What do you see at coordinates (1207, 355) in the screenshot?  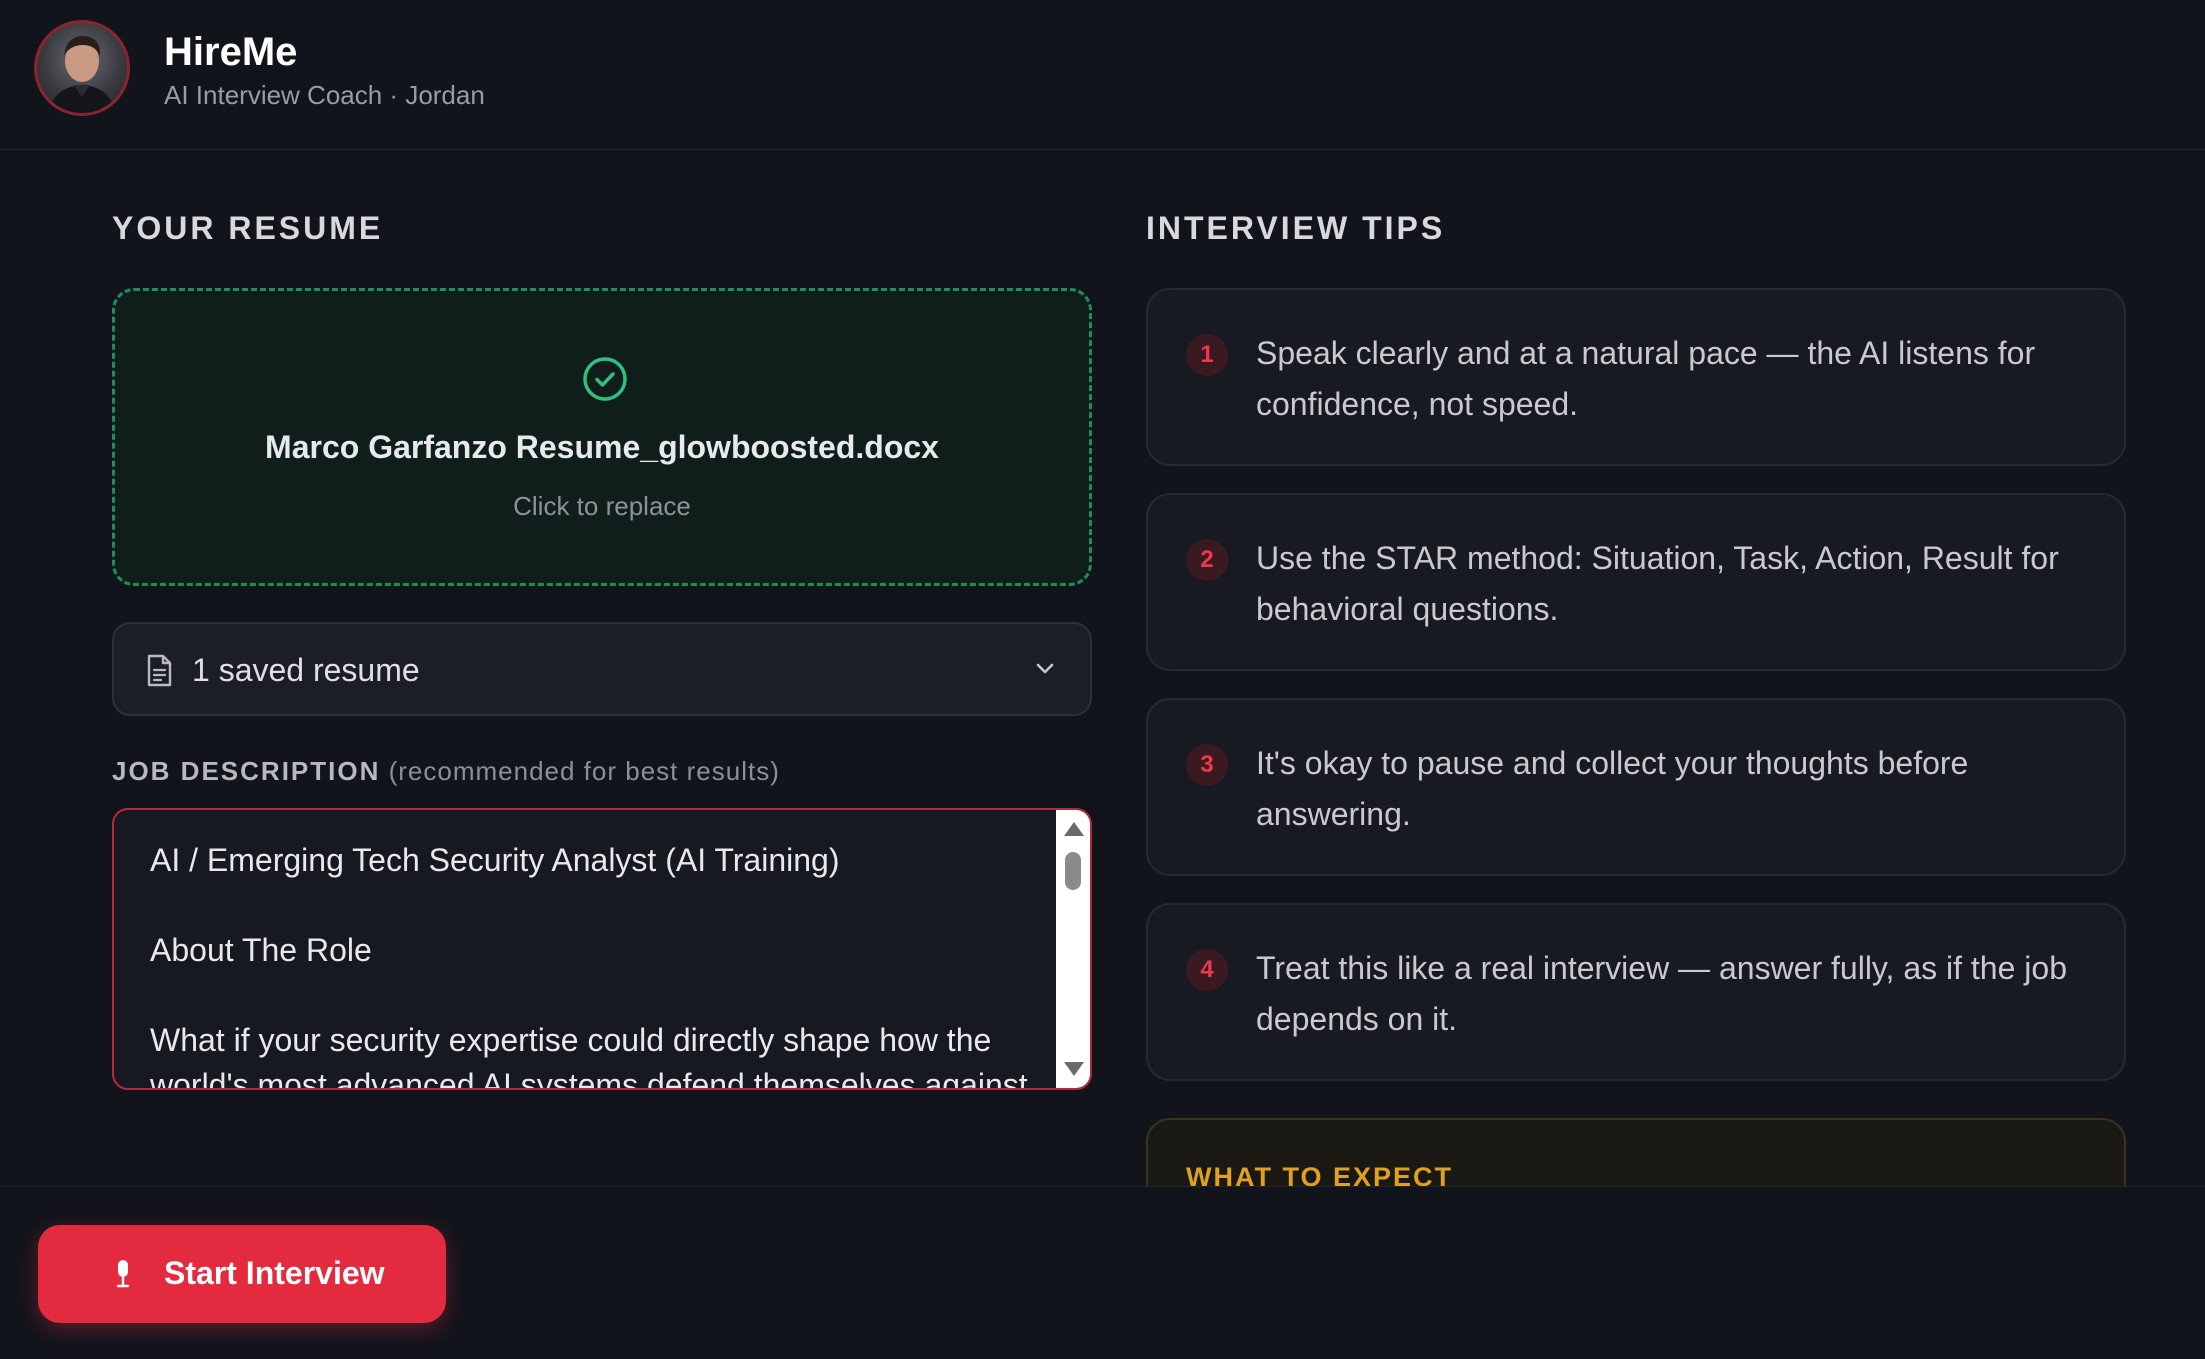 I see `tip-number-badge: 1` at bounding box center [1207, 355].